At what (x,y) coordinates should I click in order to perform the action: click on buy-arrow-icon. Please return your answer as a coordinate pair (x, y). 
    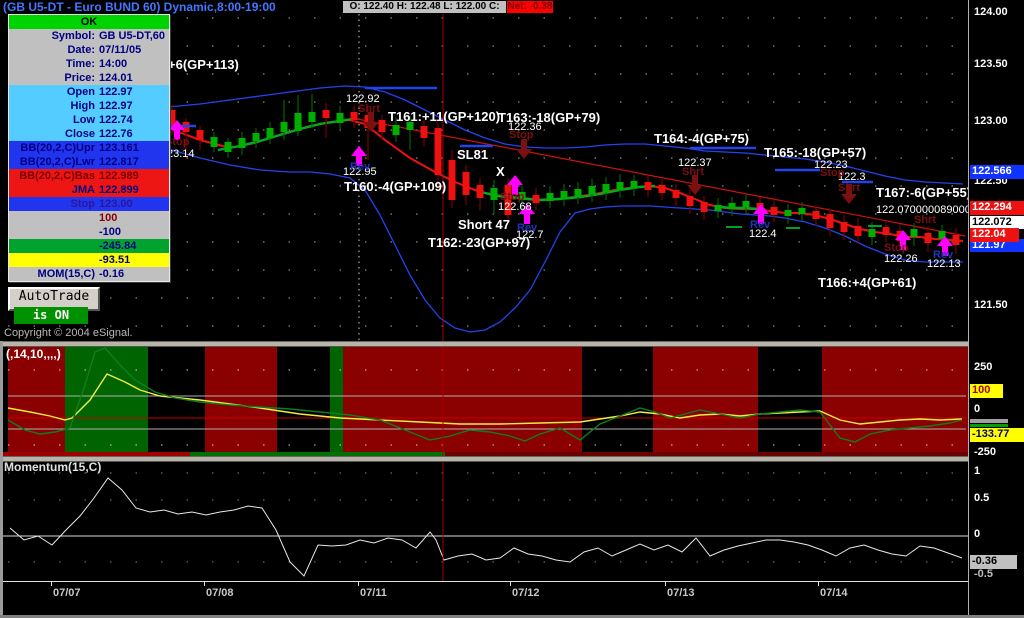
    Looking at the image, I should click on (761, 214).